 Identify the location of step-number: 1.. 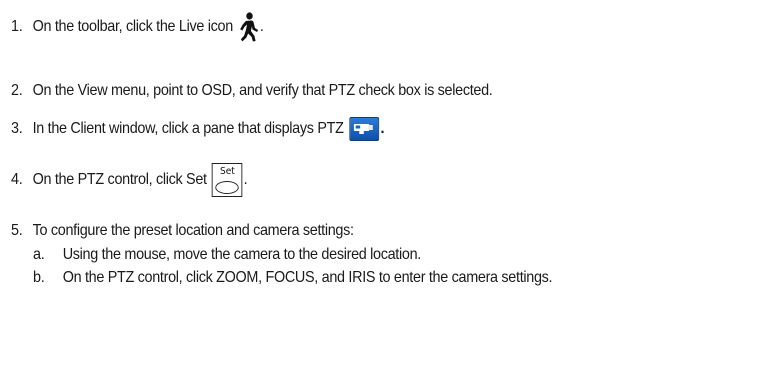
(17, 26).